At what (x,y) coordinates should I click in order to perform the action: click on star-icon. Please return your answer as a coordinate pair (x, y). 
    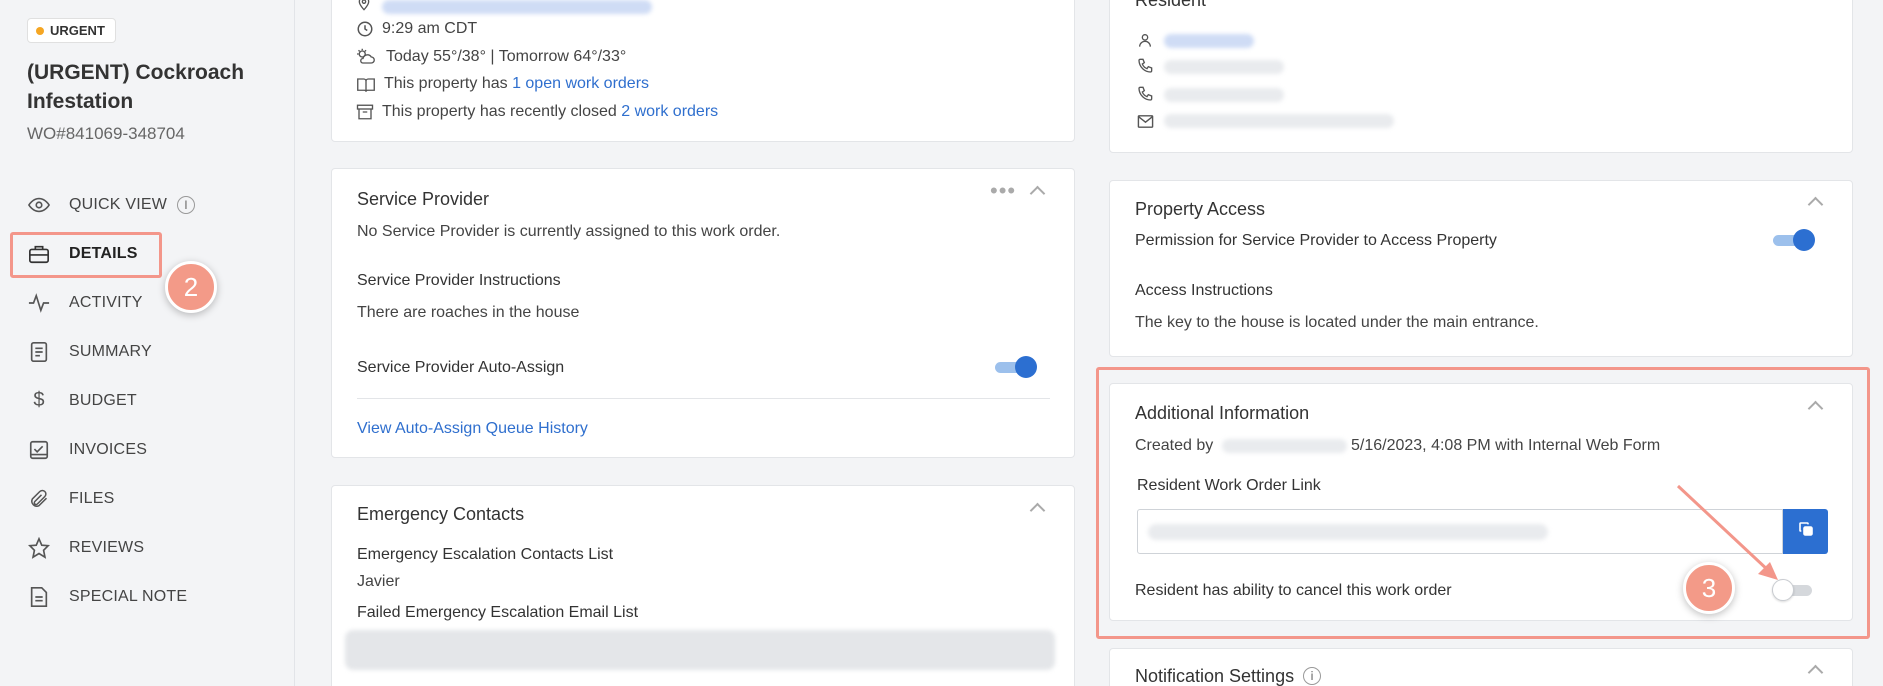
    Looking at the image, I should click on (39, 548).